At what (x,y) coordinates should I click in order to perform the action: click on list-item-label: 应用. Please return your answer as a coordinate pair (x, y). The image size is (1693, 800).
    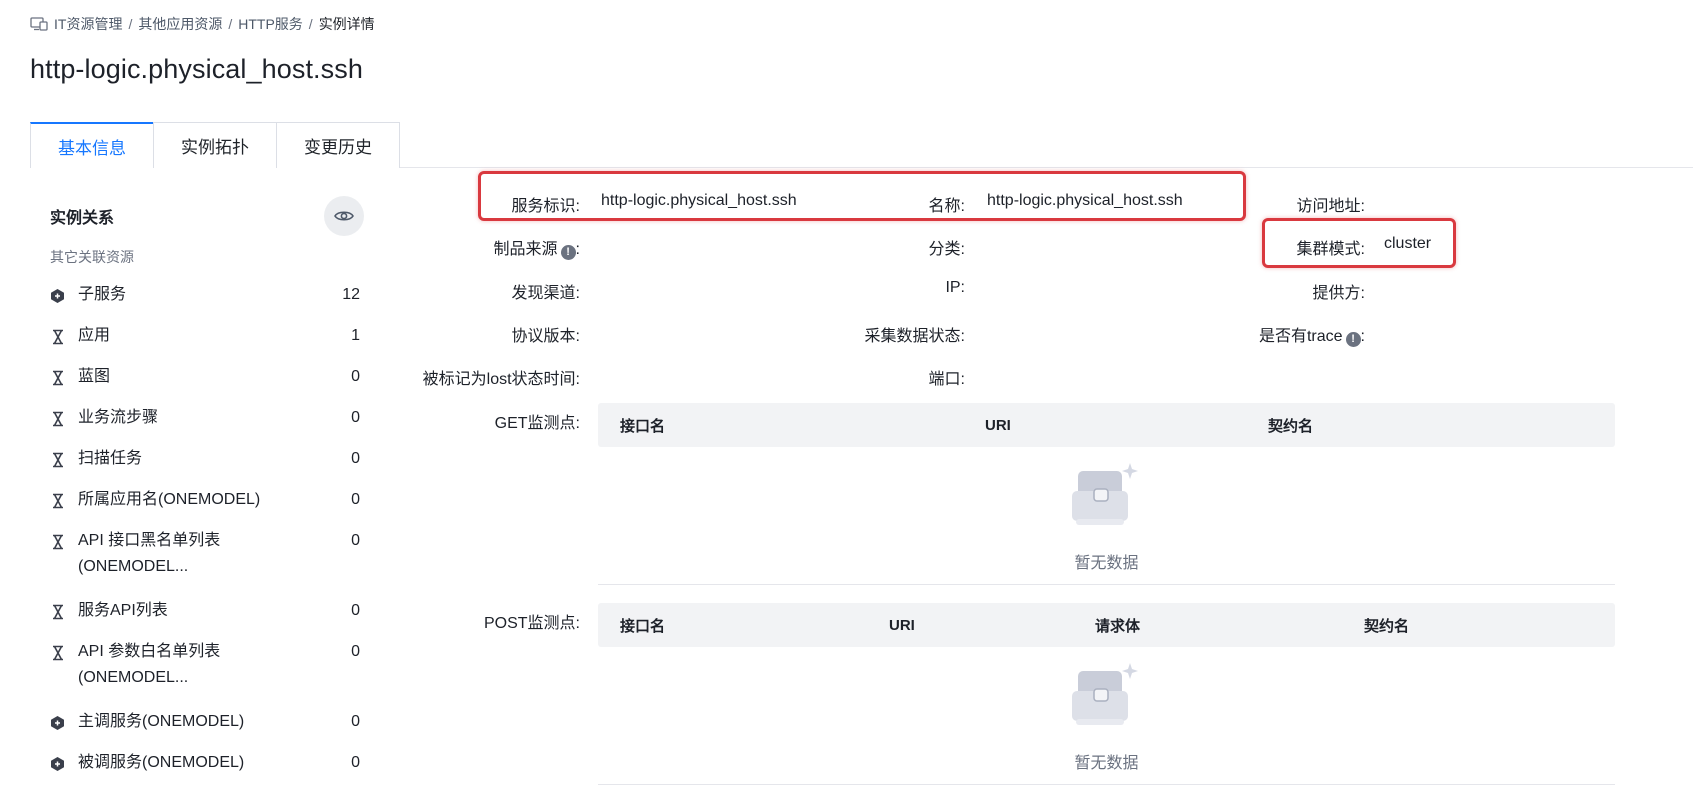
    Looking at the image, I should click on (204, 336).